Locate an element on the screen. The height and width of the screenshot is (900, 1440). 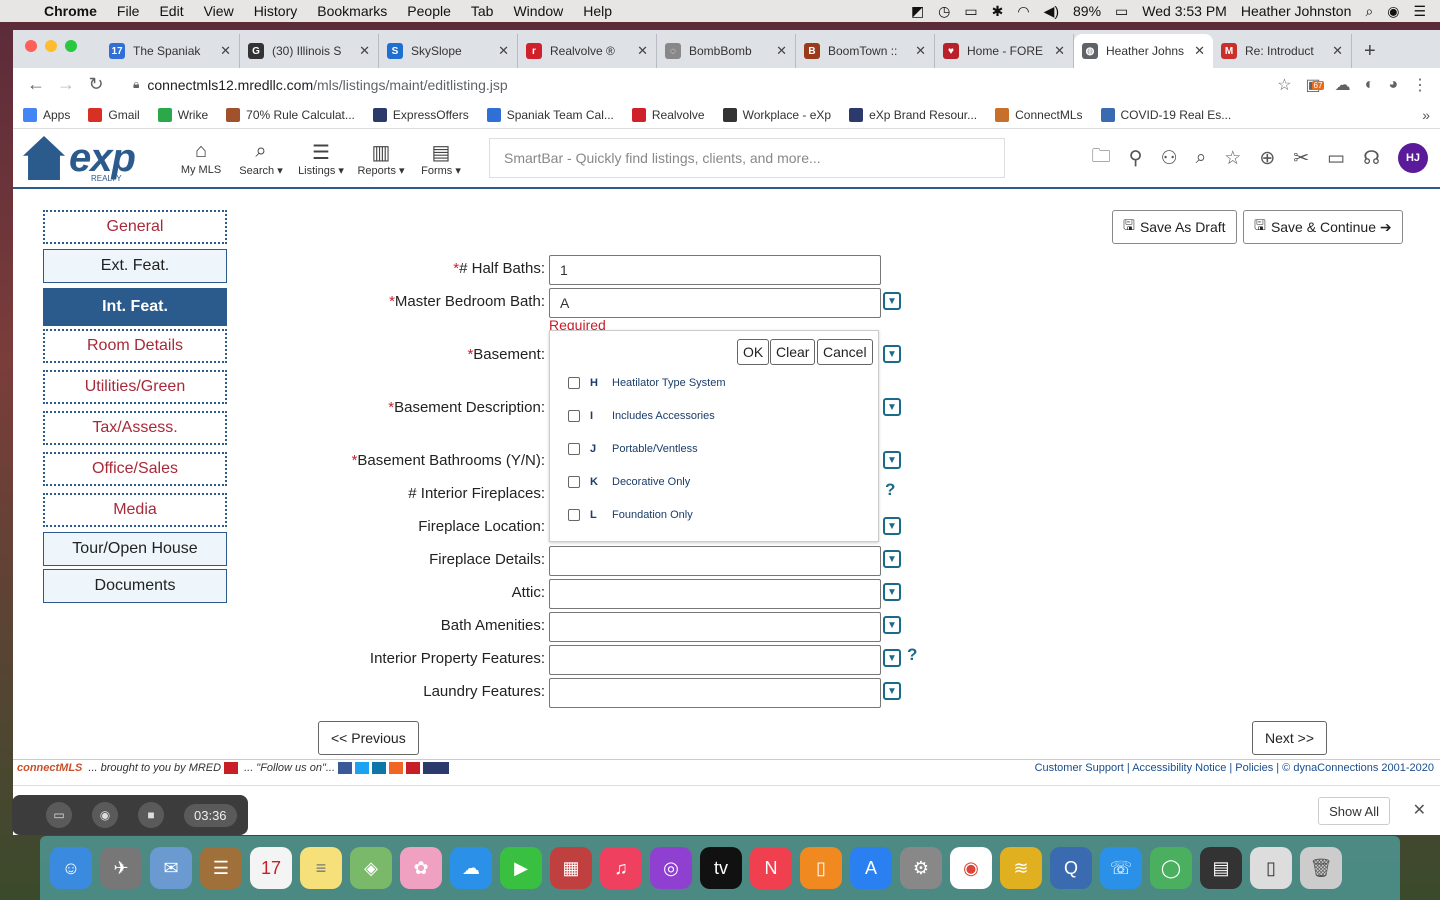
messages-icon: ☁ is located at coordinates (471, 868).